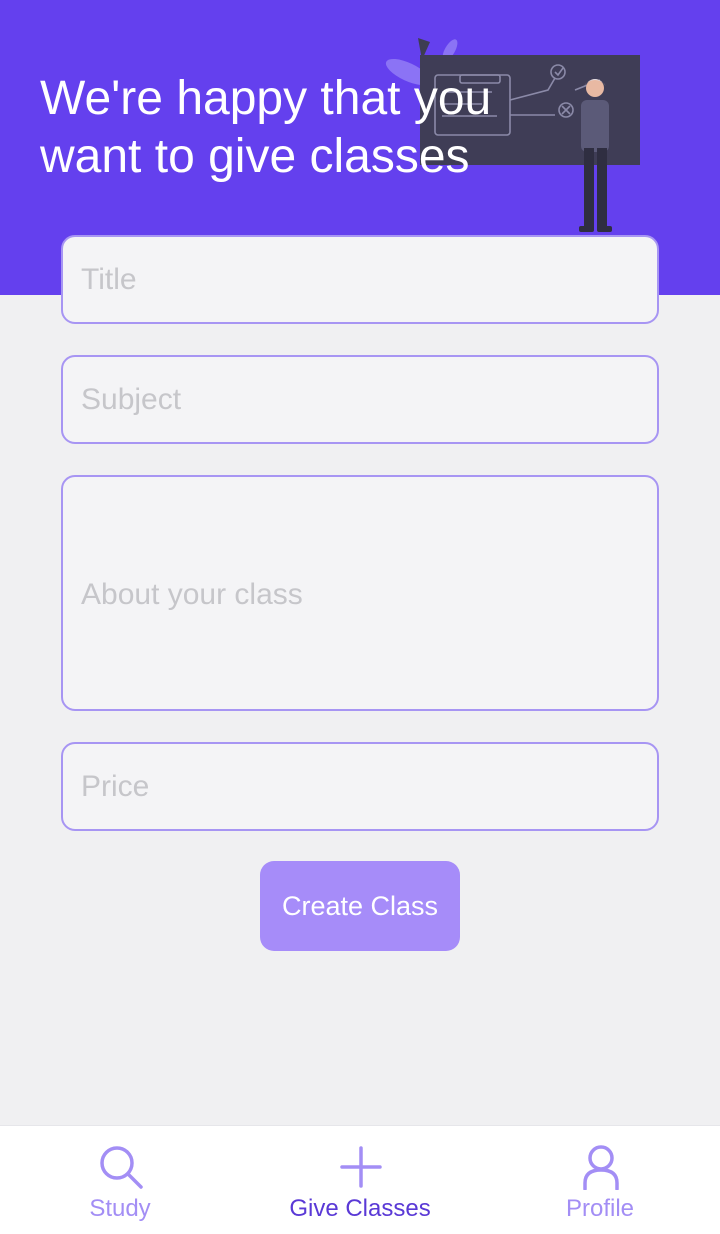 Image resolution: width=720 pixels, height=1234 pixels. What do you see at coordinates (121, 1167) in the screenshot?
I see `search-icon` at bounding box center [121, 1167].